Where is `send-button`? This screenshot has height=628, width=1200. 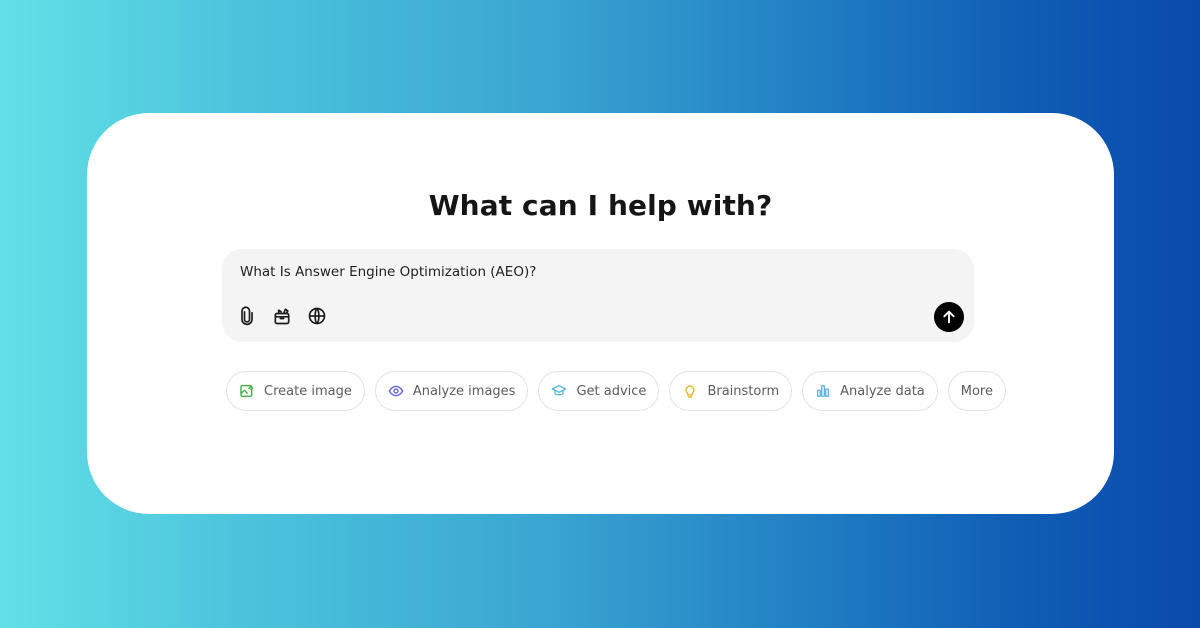
send-button is located at coordinates (949, 317).